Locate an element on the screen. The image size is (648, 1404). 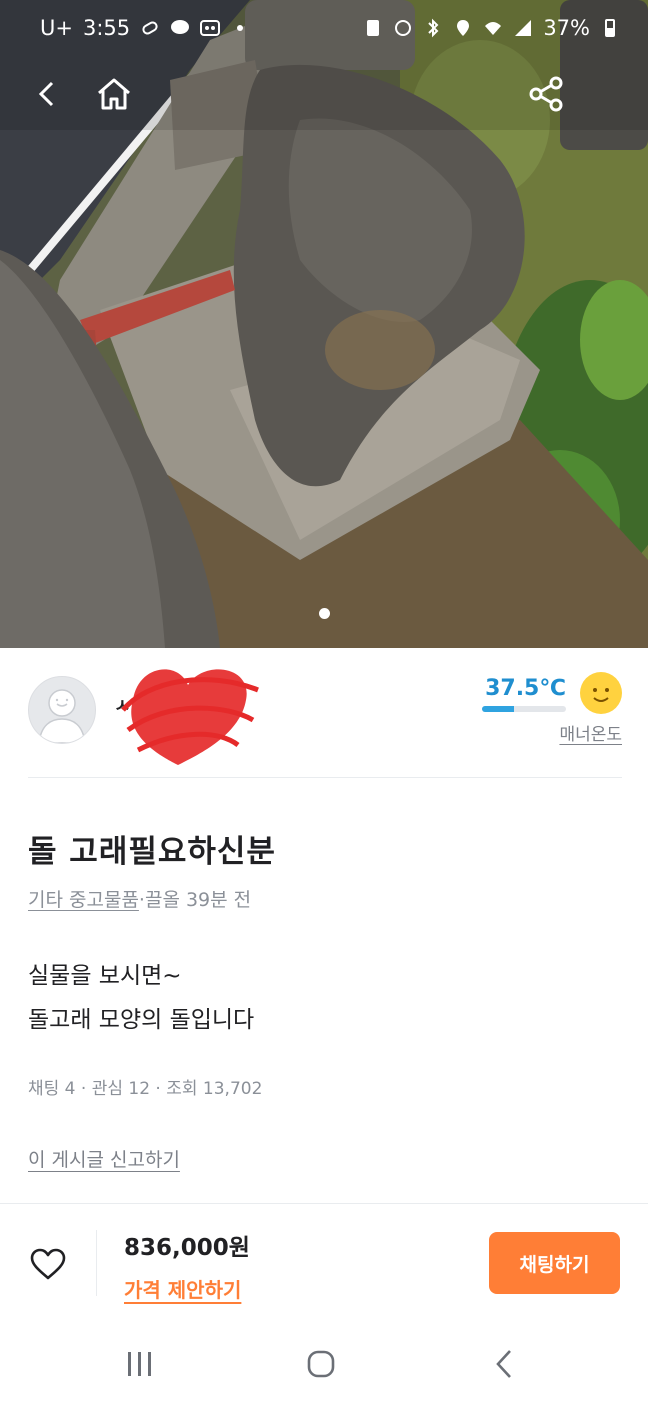
voicemail-icon is located at coordinates (210, 28).